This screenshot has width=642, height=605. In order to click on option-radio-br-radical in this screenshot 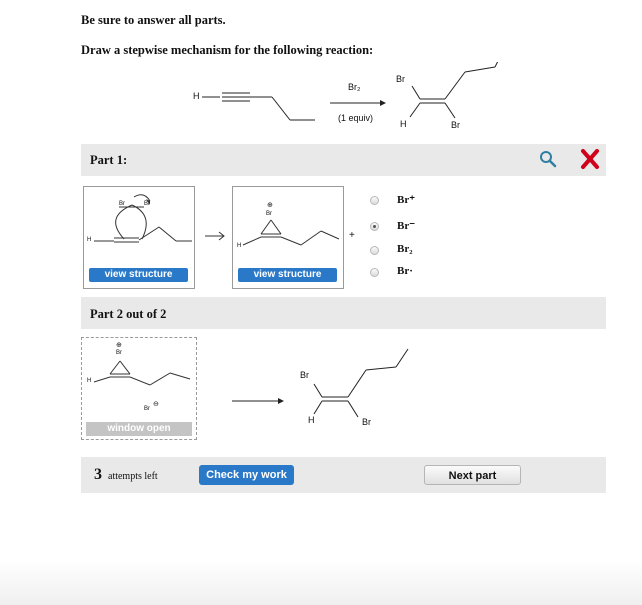, I will do `click(374, 272)`.